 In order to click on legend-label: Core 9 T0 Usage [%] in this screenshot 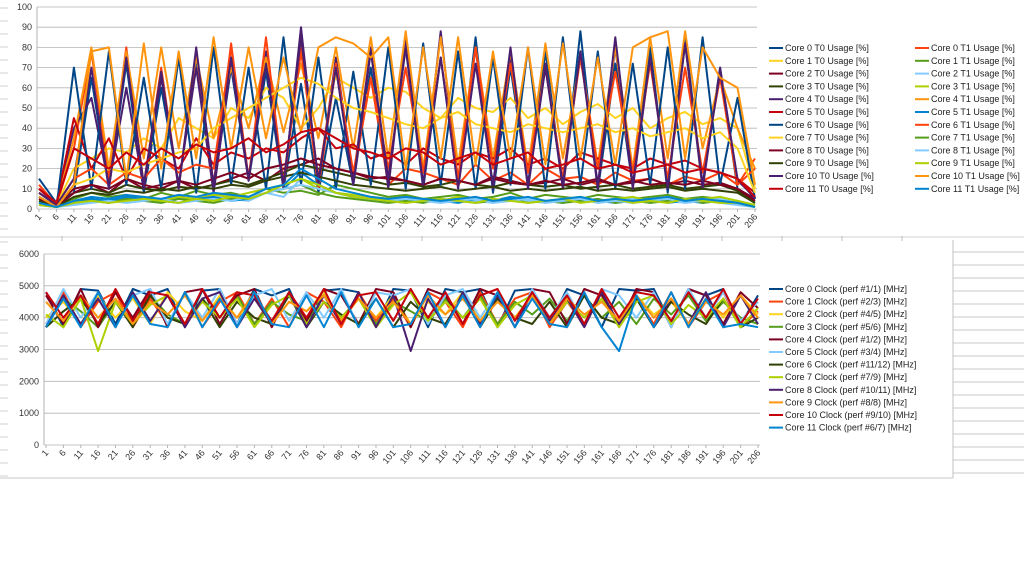, I will do `click(827, 163)`.